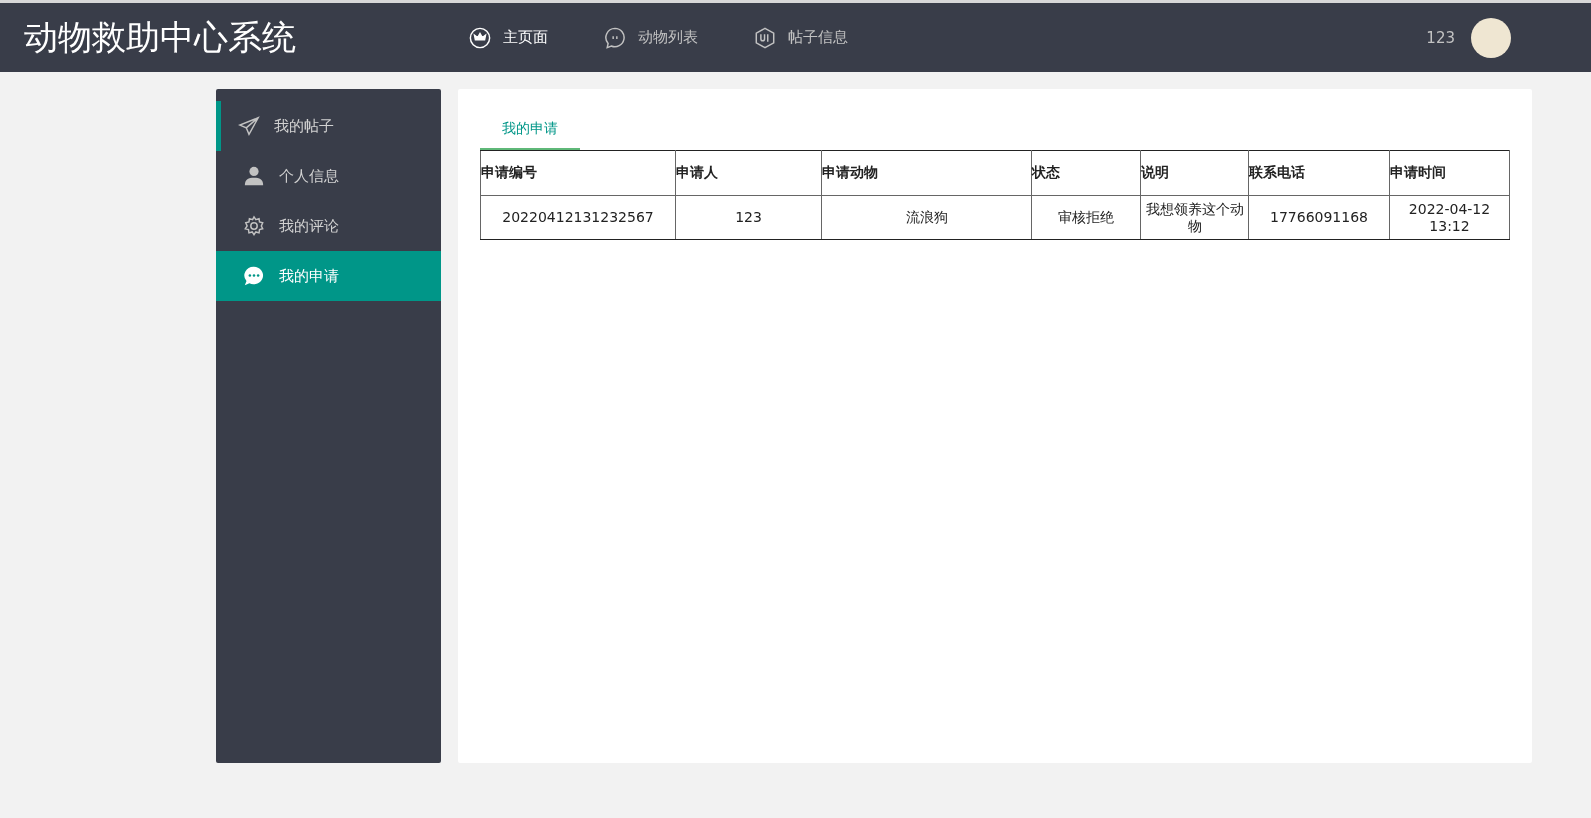 Image resolution: width=1591 pixels, height=818 pixels. Describe the element at coordinates (1194, 173) in the screenshot. I see `column-header: 说明` at that location.